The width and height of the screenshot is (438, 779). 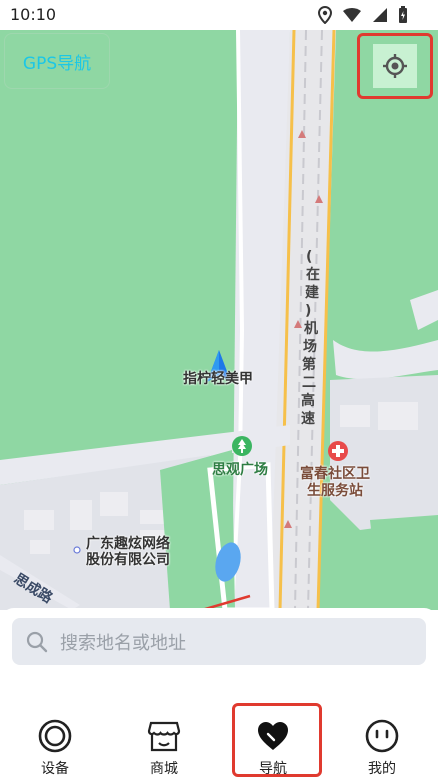 I want to click on target-ring-icon, so click(x=55, y=736).